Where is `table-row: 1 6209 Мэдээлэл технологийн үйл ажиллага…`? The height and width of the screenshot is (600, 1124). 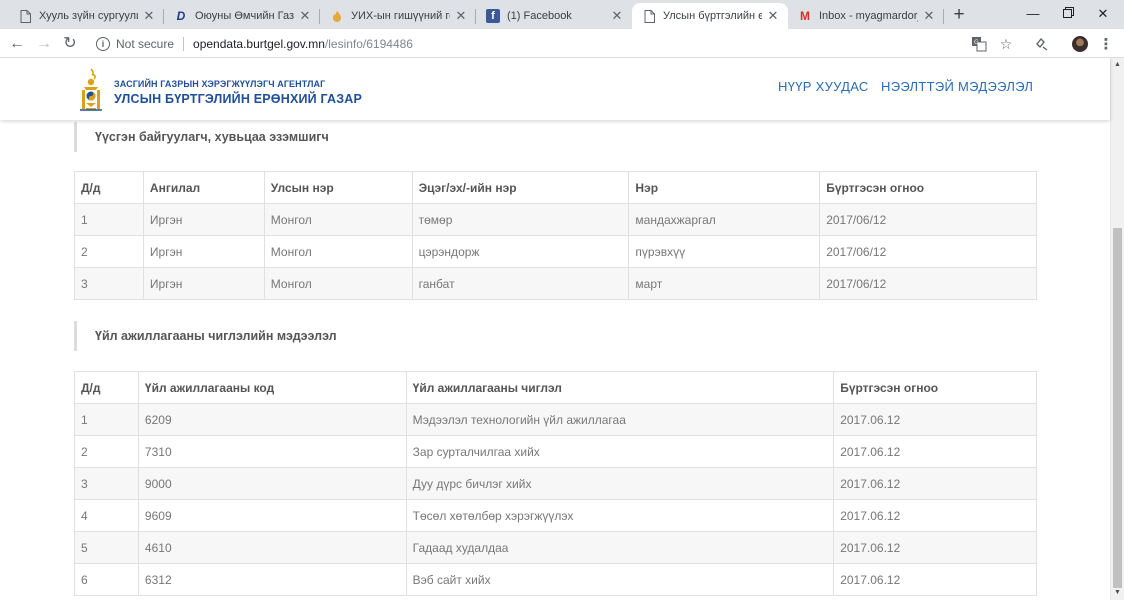 table-row: 1 6209 Мэдээлэл технологийн үйл ажиллага… is located at coordinates (555, 419).